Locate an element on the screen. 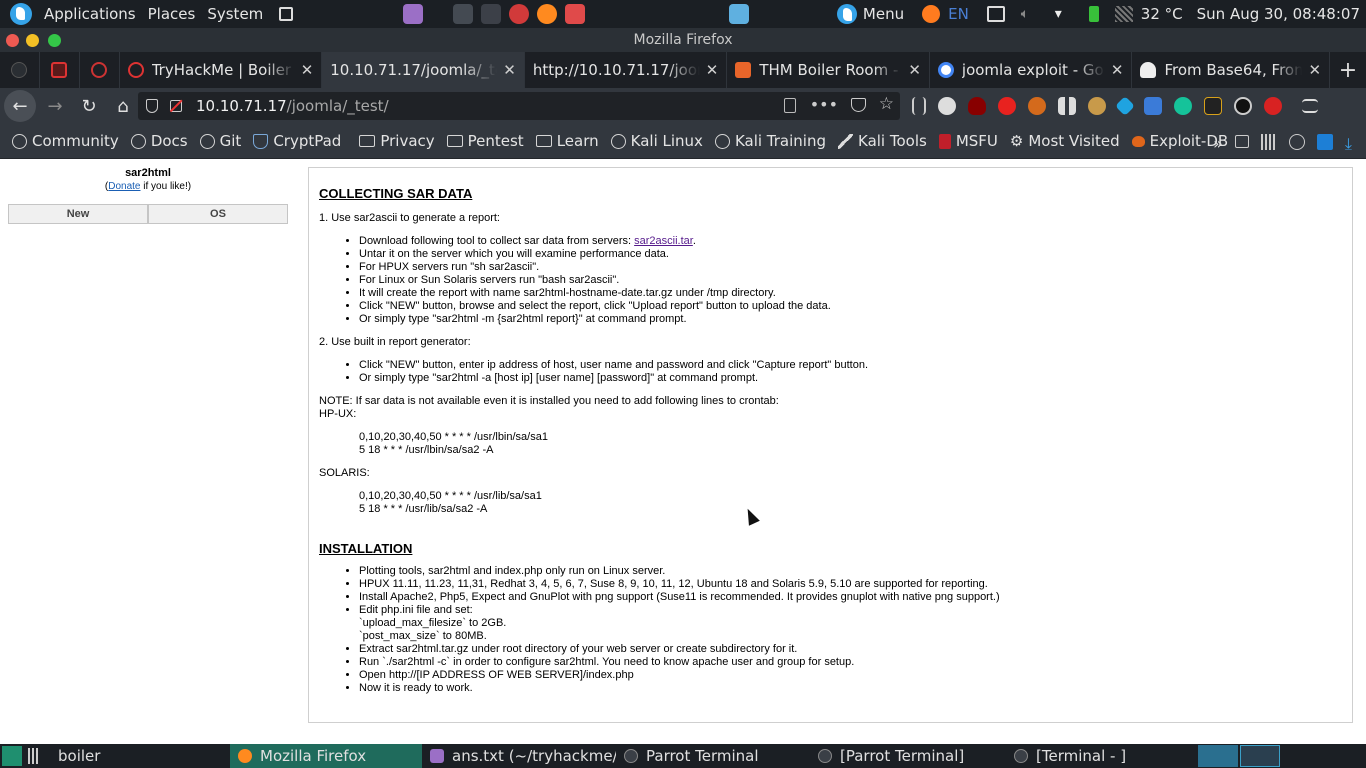 This screenshot has height=768, width=1366. bookmark-git: Git is located at coordinates (220, 141).